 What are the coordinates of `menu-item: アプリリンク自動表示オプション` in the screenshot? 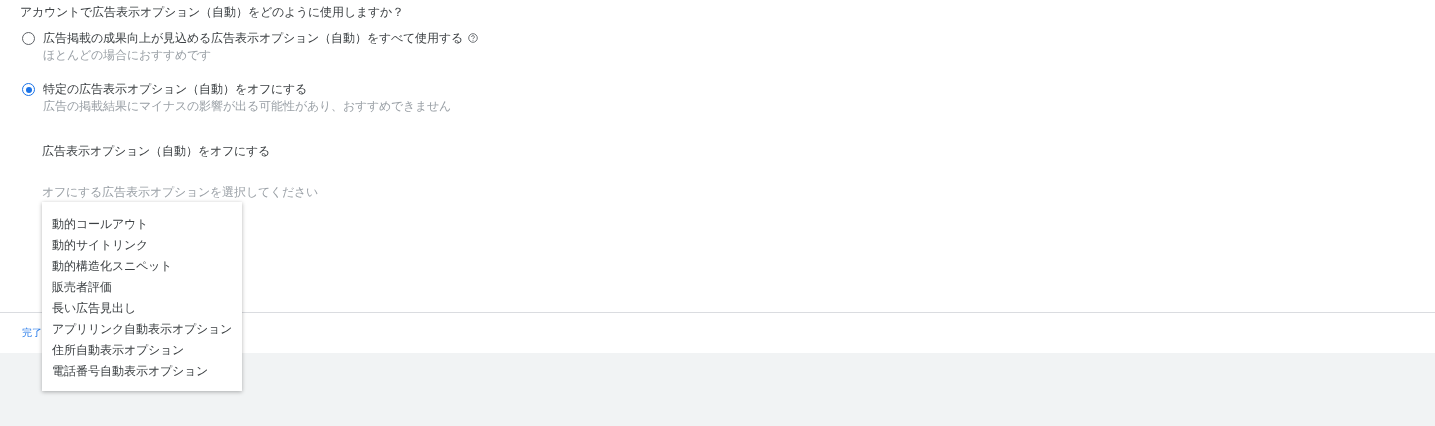 It's located at (142, 329).